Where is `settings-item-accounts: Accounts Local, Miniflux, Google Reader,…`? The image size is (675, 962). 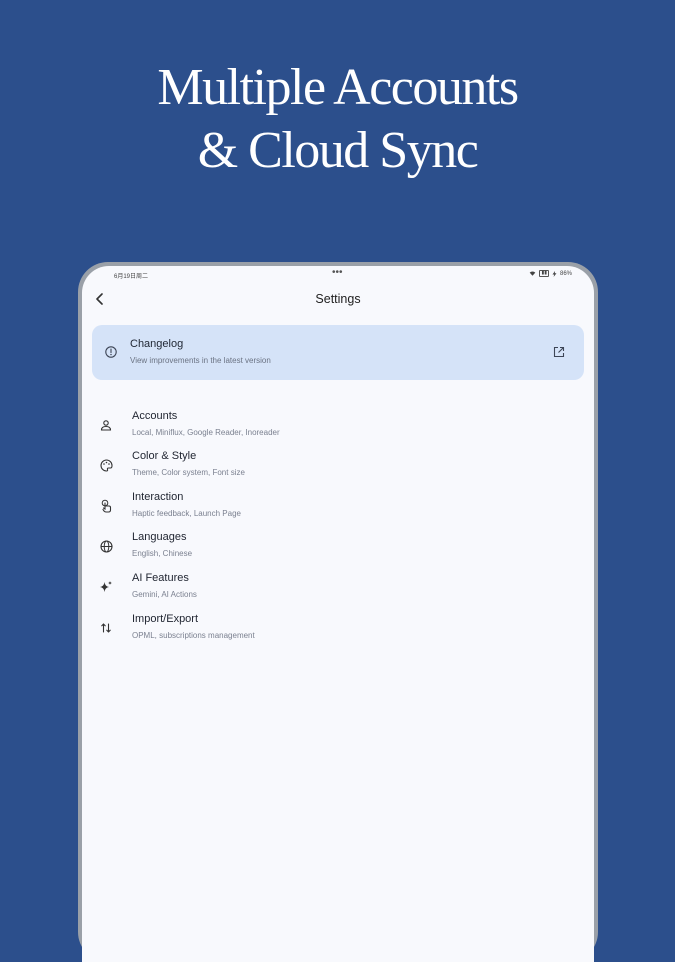 settings-item-accounts: Accounts Local, Miniflux, Google Reader,… is located at coordinates (338, 425).